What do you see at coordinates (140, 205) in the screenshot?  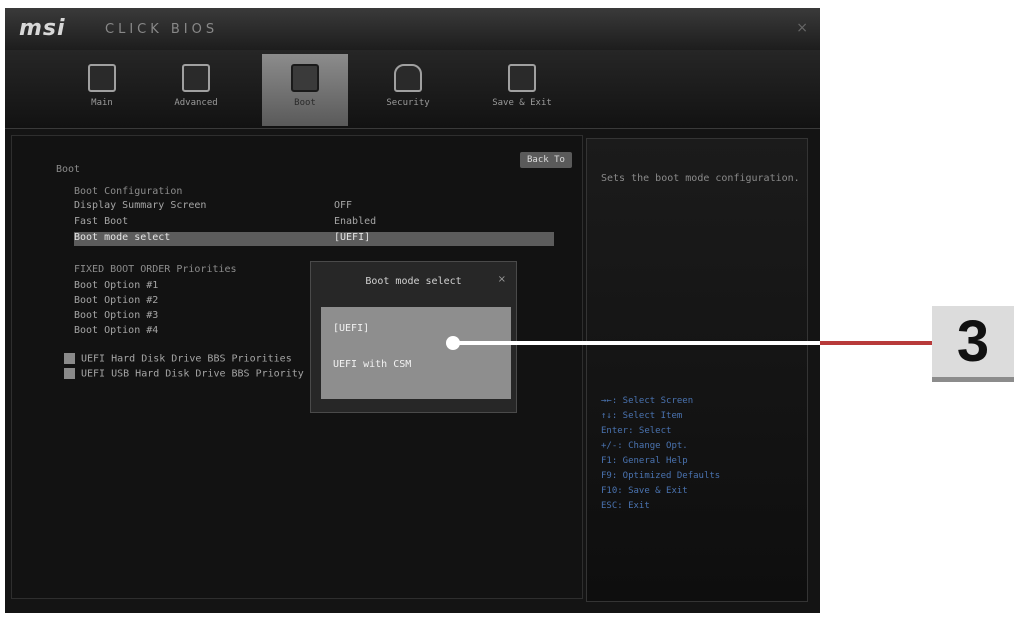 I see `setting-label: Display Summary Screen` at bounding box center [140, 205].